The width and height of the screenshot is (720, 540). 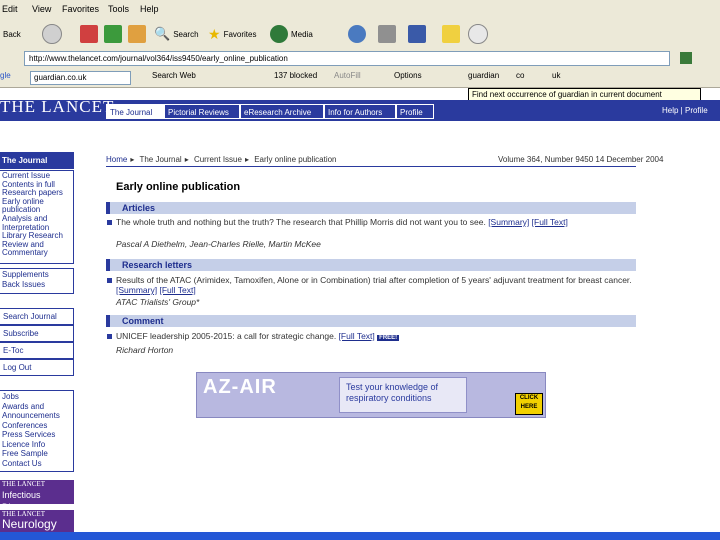 What do you see at coordinates (36, 416) in the screenshot?
I see `sidebar-item-announcements: Announcements` at bounding box center [36, 416].